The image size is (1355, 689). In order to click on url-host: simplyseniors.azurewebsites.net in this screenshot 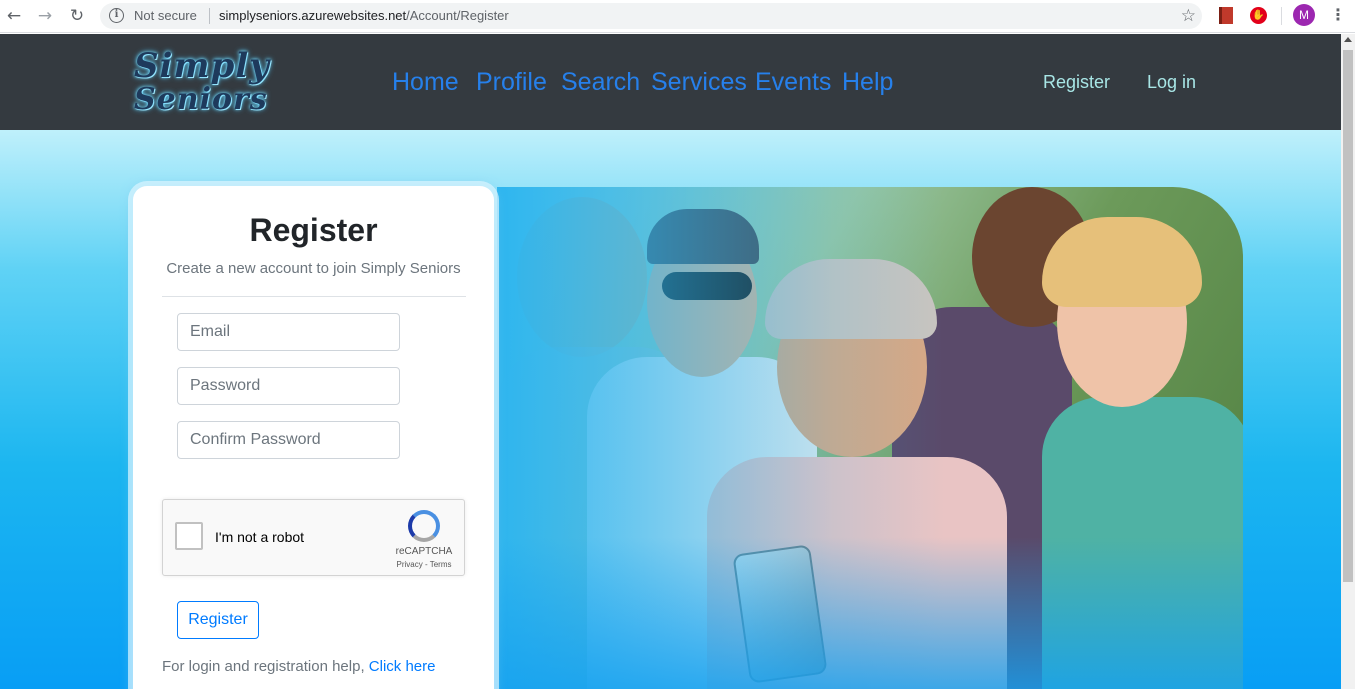, I will do `click(313, 15)`.